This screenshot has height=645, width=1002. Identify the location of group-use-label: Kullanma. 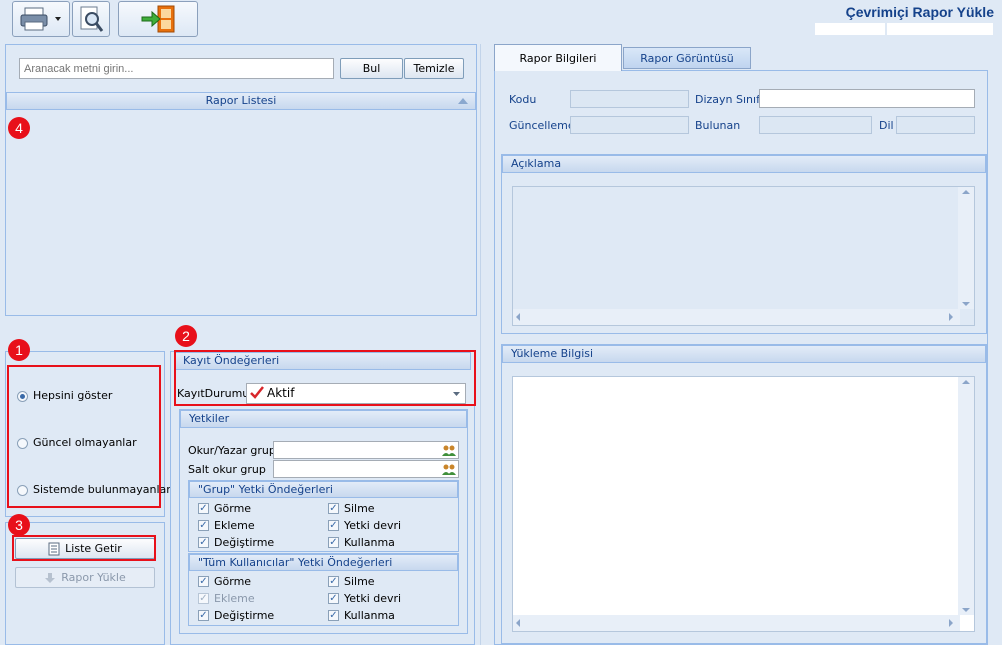
(369, 542).